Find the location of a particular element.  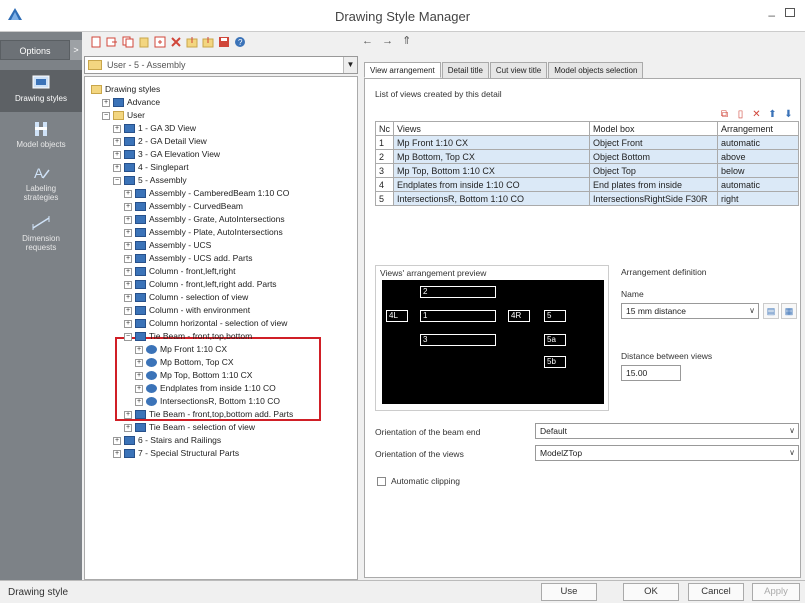

duplicate-icon is located at coordinates (160, 42).